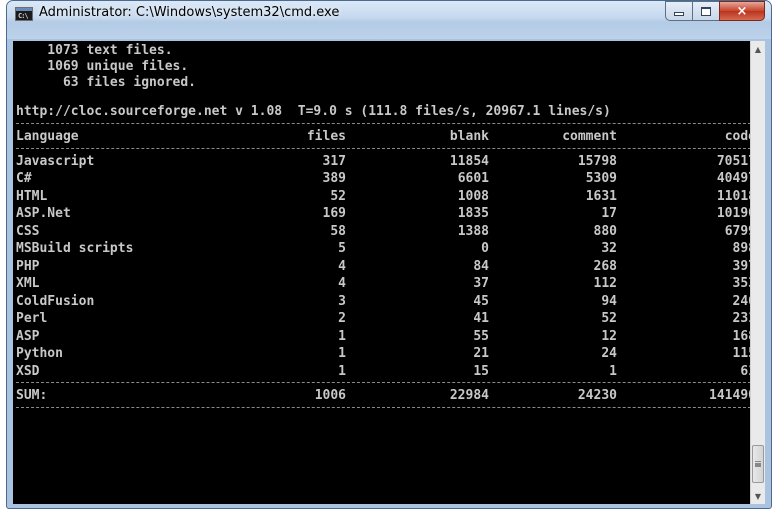 The image size is (773, 511). What do you see at coordinates (55, 161) in the screenshot?
I see `cell-language: Javascript` at bounding box center [55, 161].